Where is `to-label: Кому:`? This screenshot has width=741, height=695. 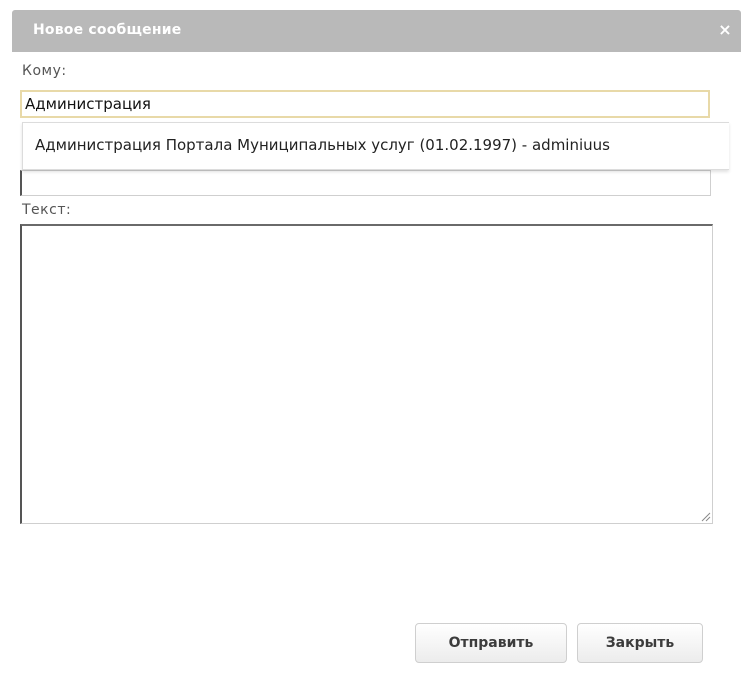
to-label: Кому: is located at coordinates (44, 71).